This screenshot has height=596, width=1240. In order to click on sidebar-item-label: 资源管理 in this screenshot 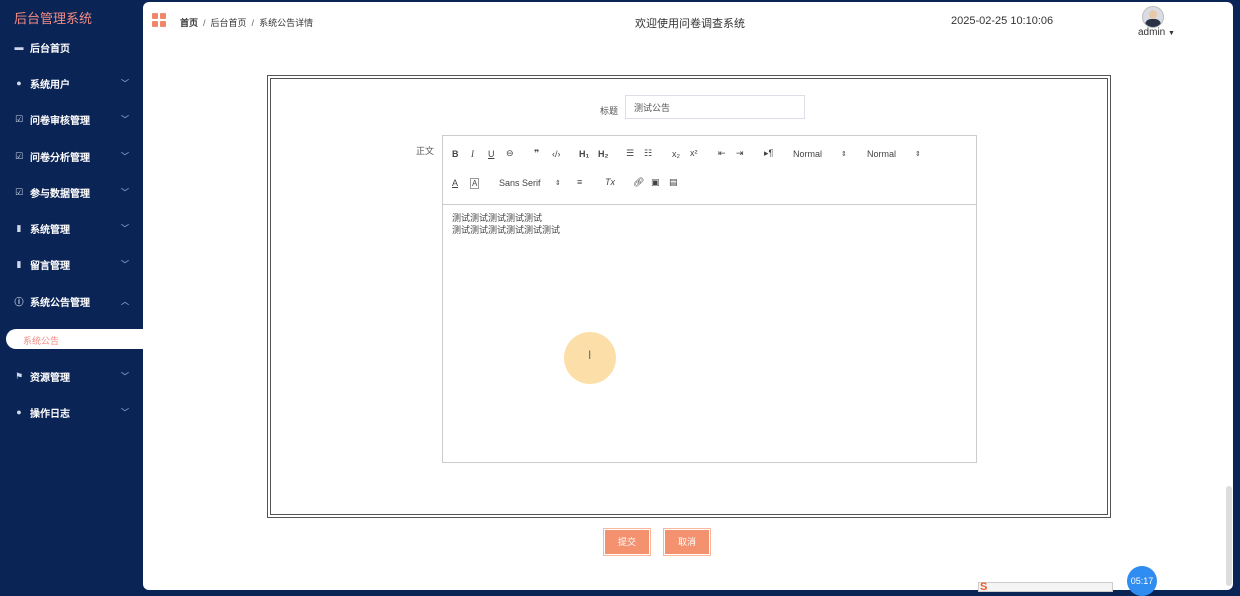, I will do `click(50, 378)`.